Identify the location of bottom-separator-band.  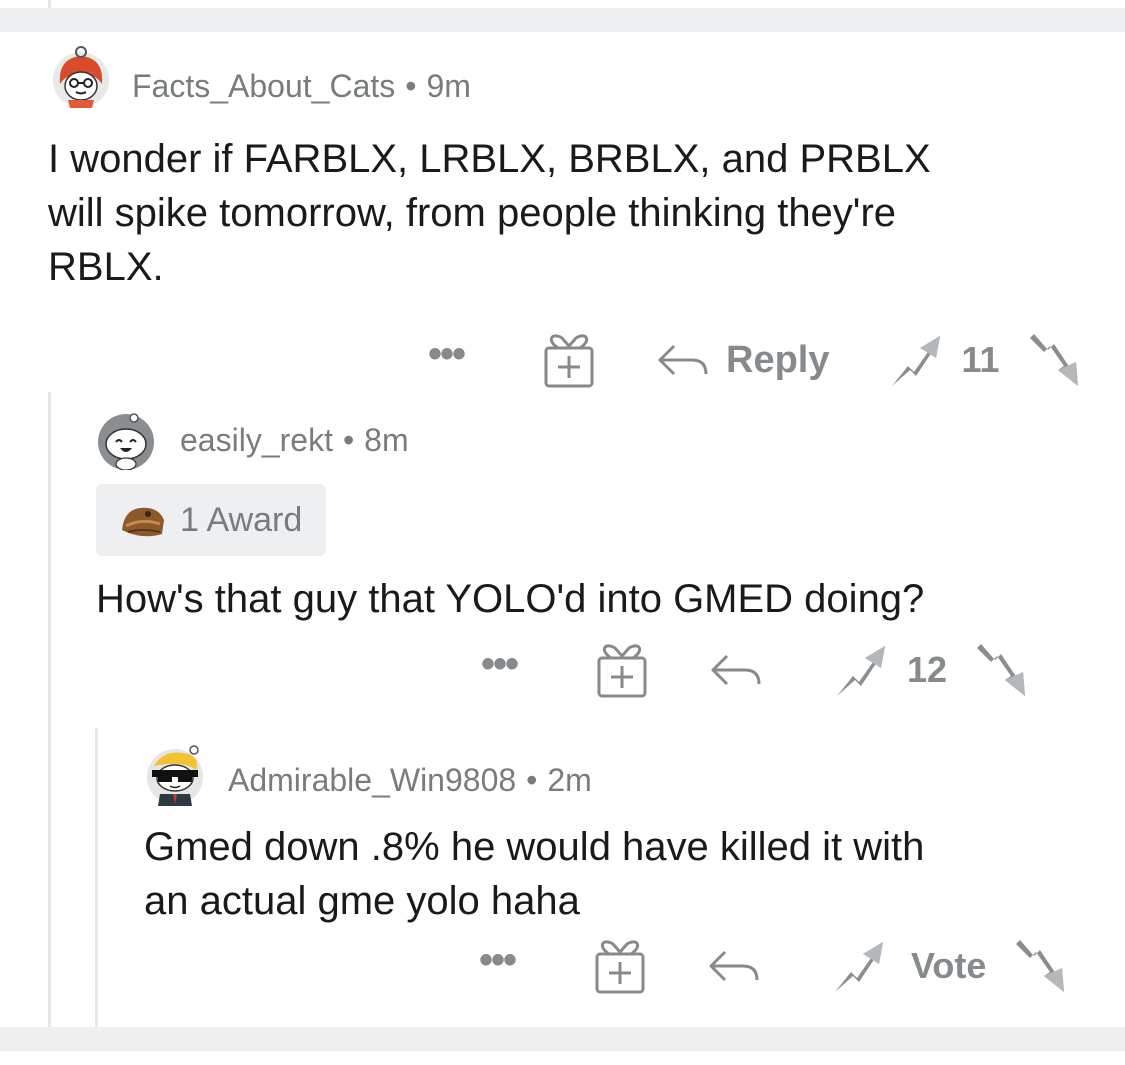
(562, 1039).